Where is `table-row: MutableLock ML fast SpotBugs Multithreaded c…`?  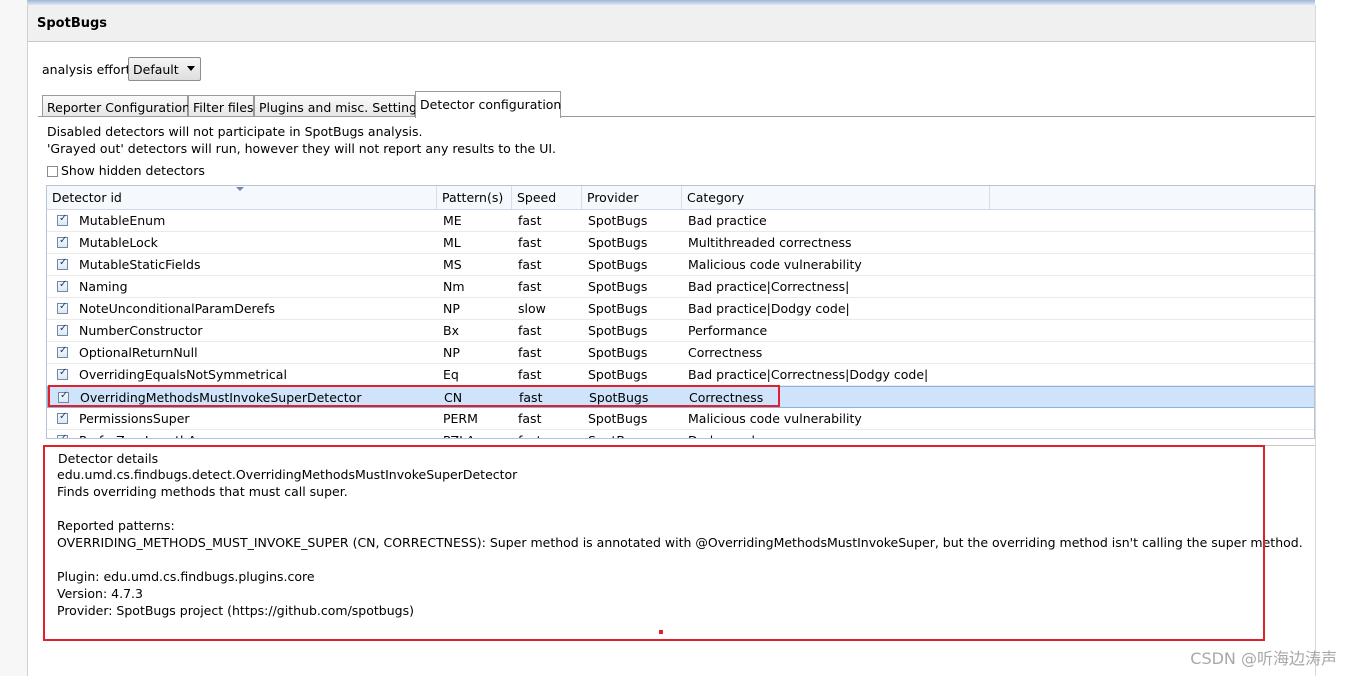 table-row: MutableLock ML fast SpotBugs Multithreaded c… is located at coordinates (680, 243).